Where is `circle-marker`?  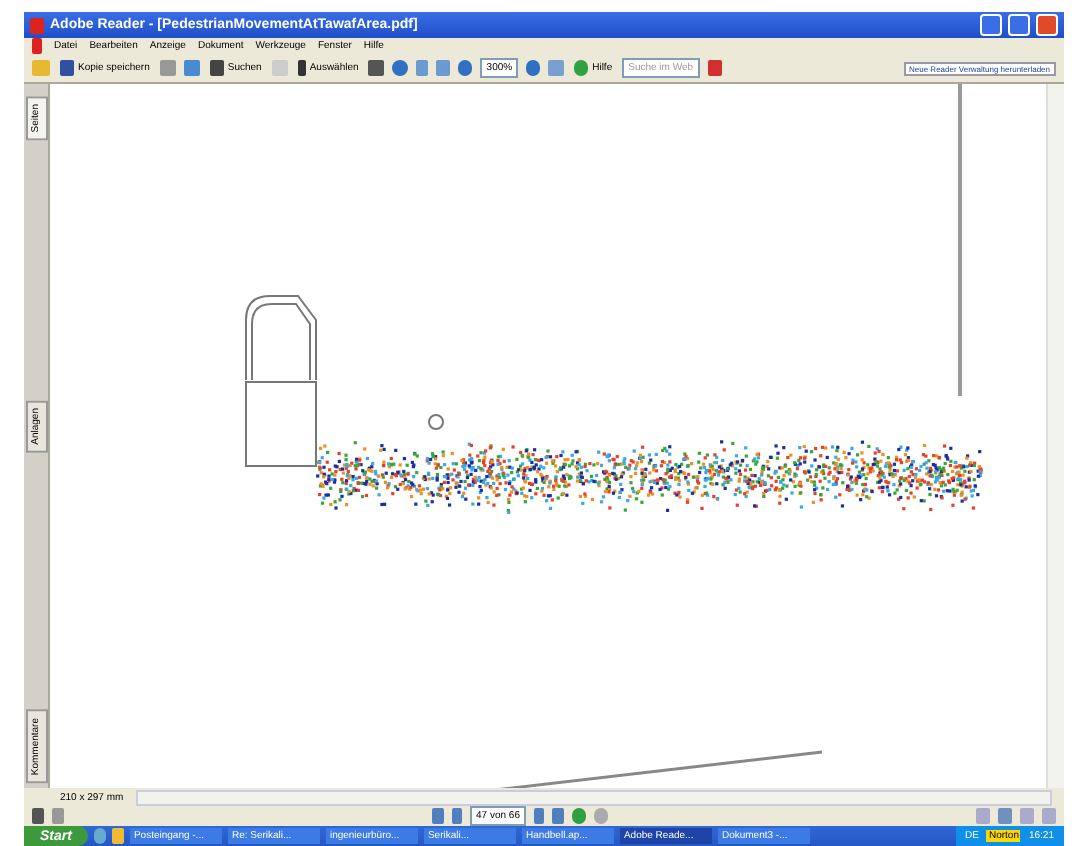 circle-marker is located at coordinates (436, 422).